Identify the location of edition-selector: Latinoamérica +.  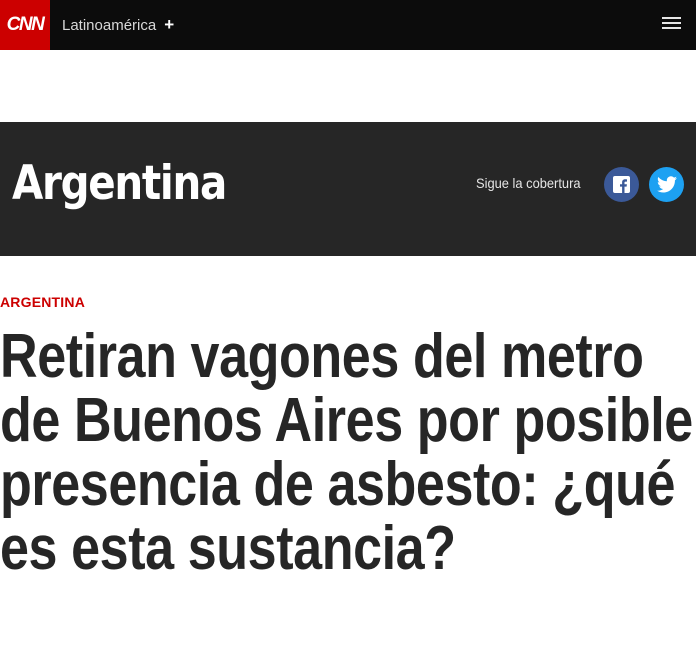
(118, 25).